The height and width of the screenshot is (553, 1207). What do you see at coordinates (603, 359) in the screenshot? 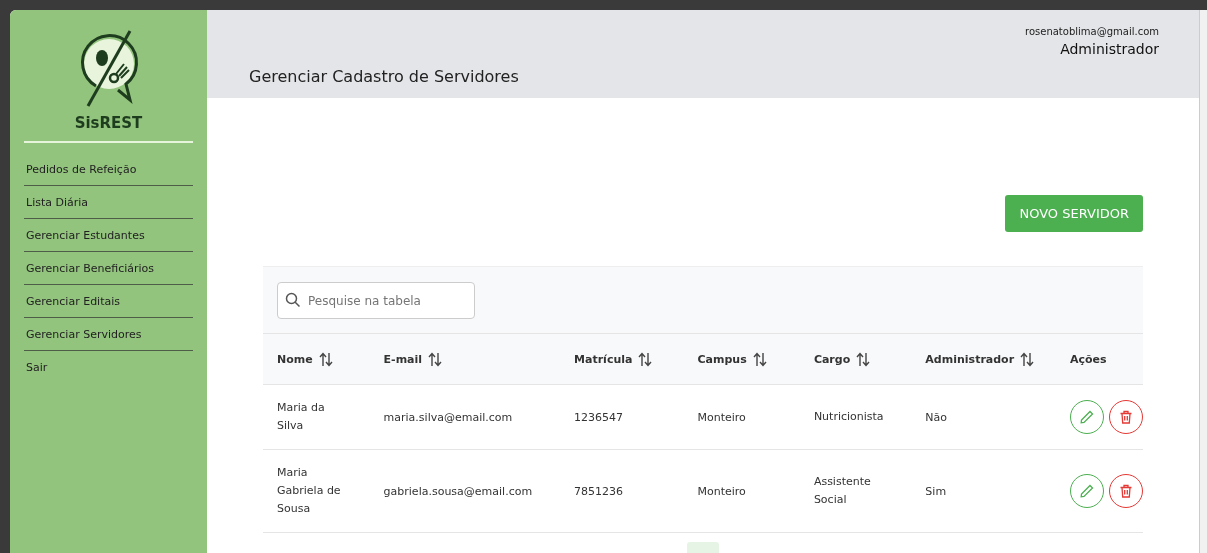
I see `column-header: Matrícula` at bounding box center [603, 359].